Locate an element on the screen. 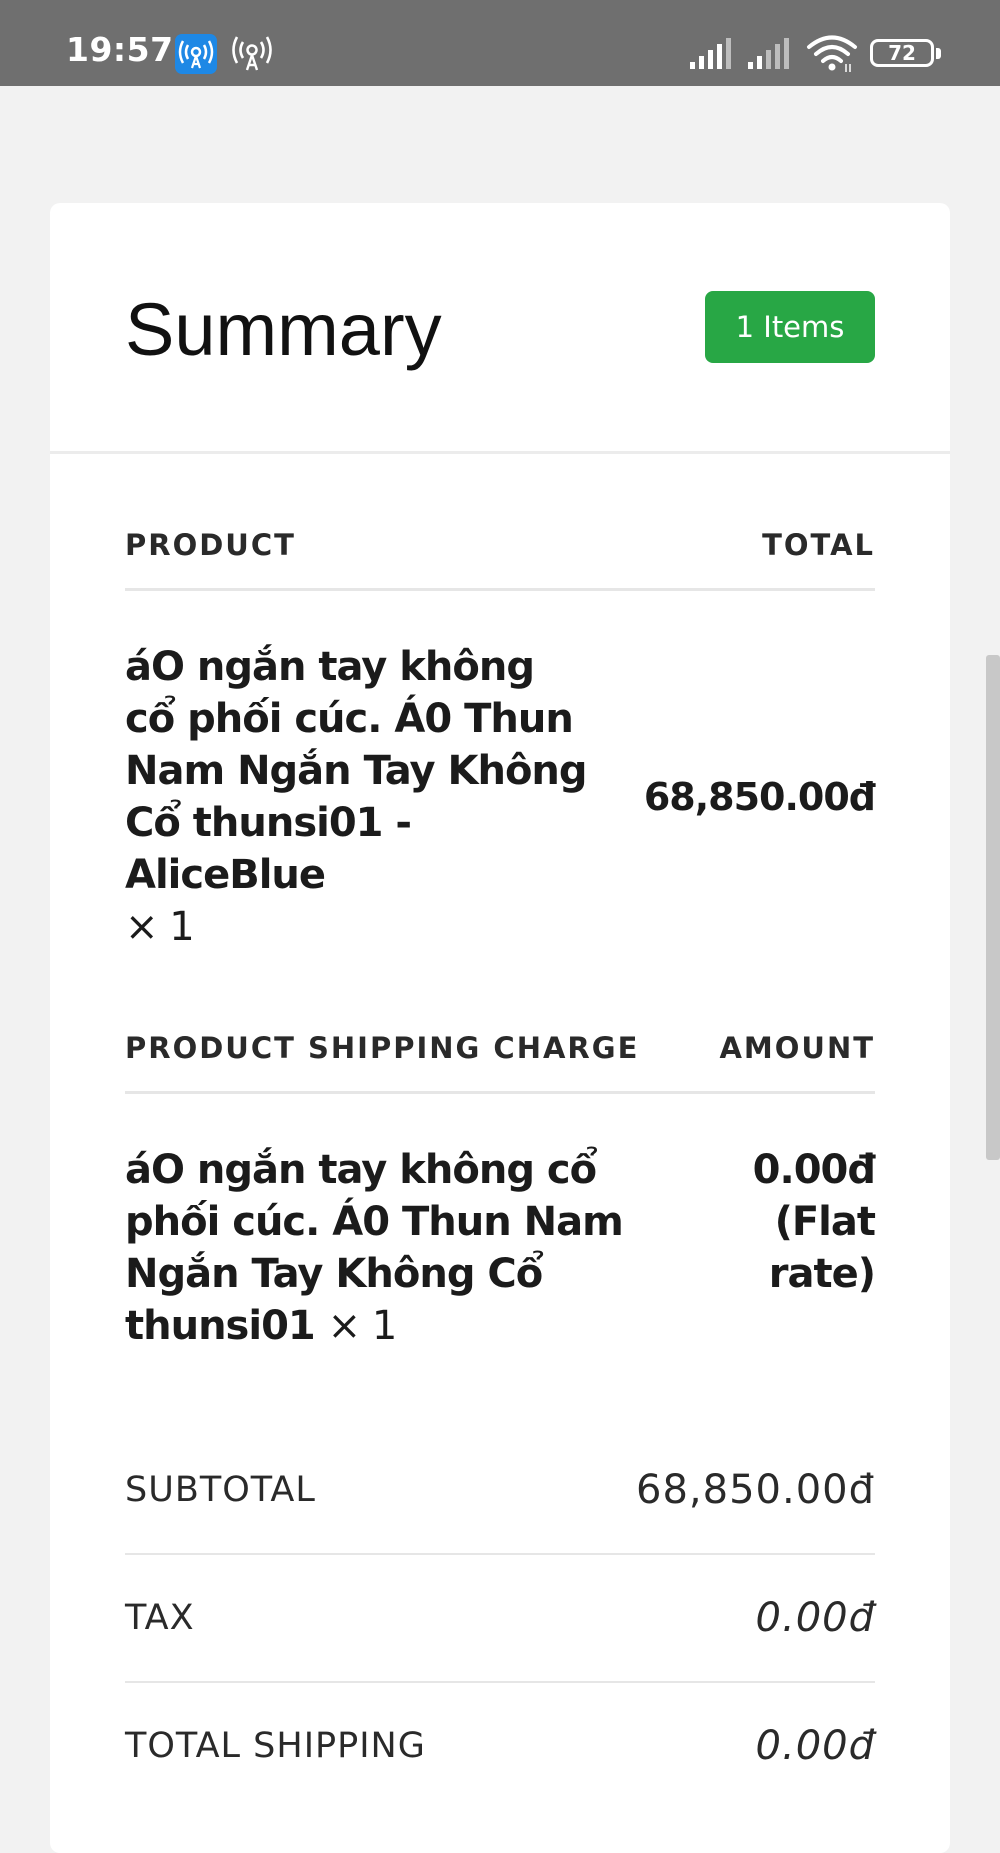 The height and width of the screenshot is (1853, 1000). subtotal-label: SUBTOTAL is located at coordinates (220, 1490).